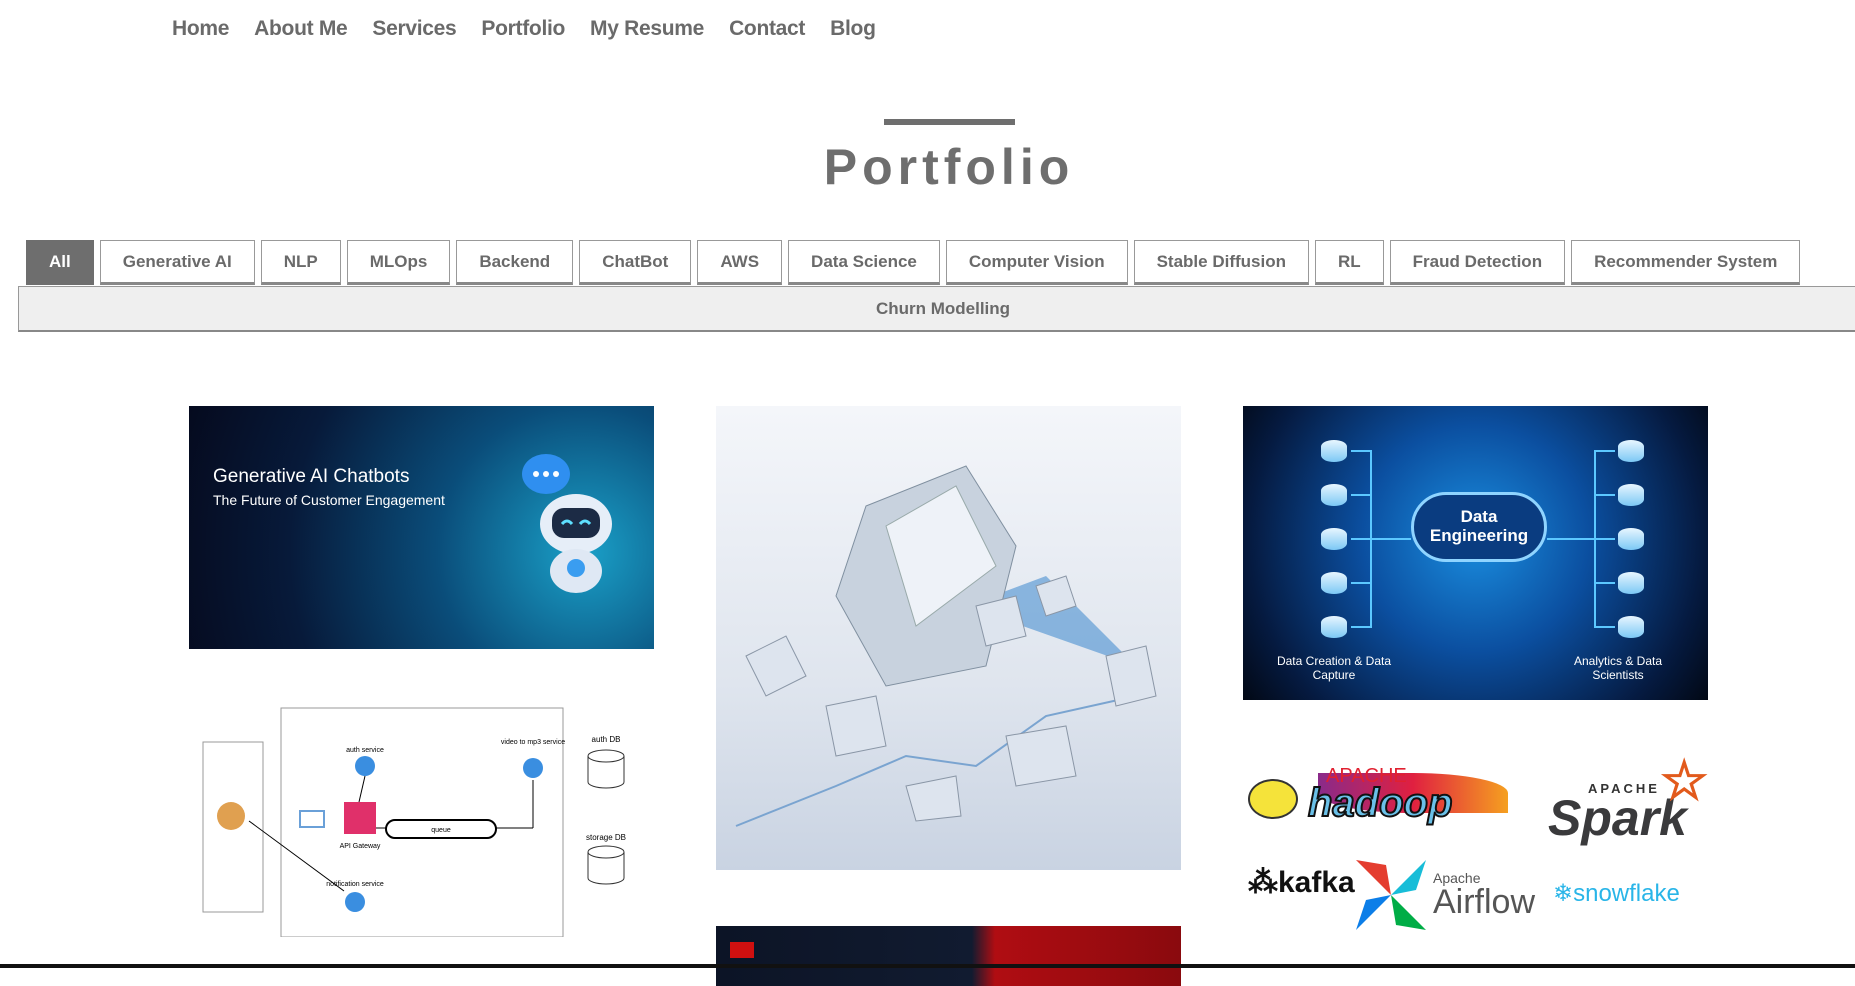 The height and width of the screenshot is (986, 1855). Describe the element at coordinates (1036, 262) in the screenshot. I see `filter-computer-vision: Computer Vision` at that location.